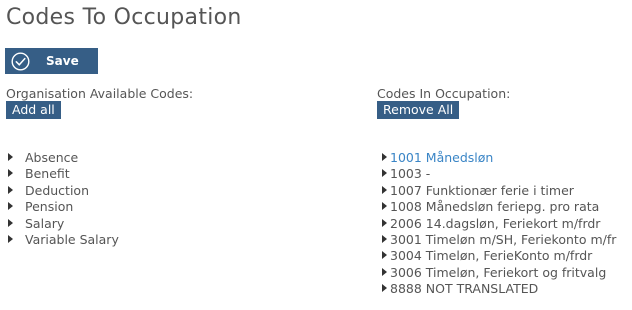  Describe the element at coordinates (52, 157) in the screenshot. I see `list-item-label: Absence` at that location.